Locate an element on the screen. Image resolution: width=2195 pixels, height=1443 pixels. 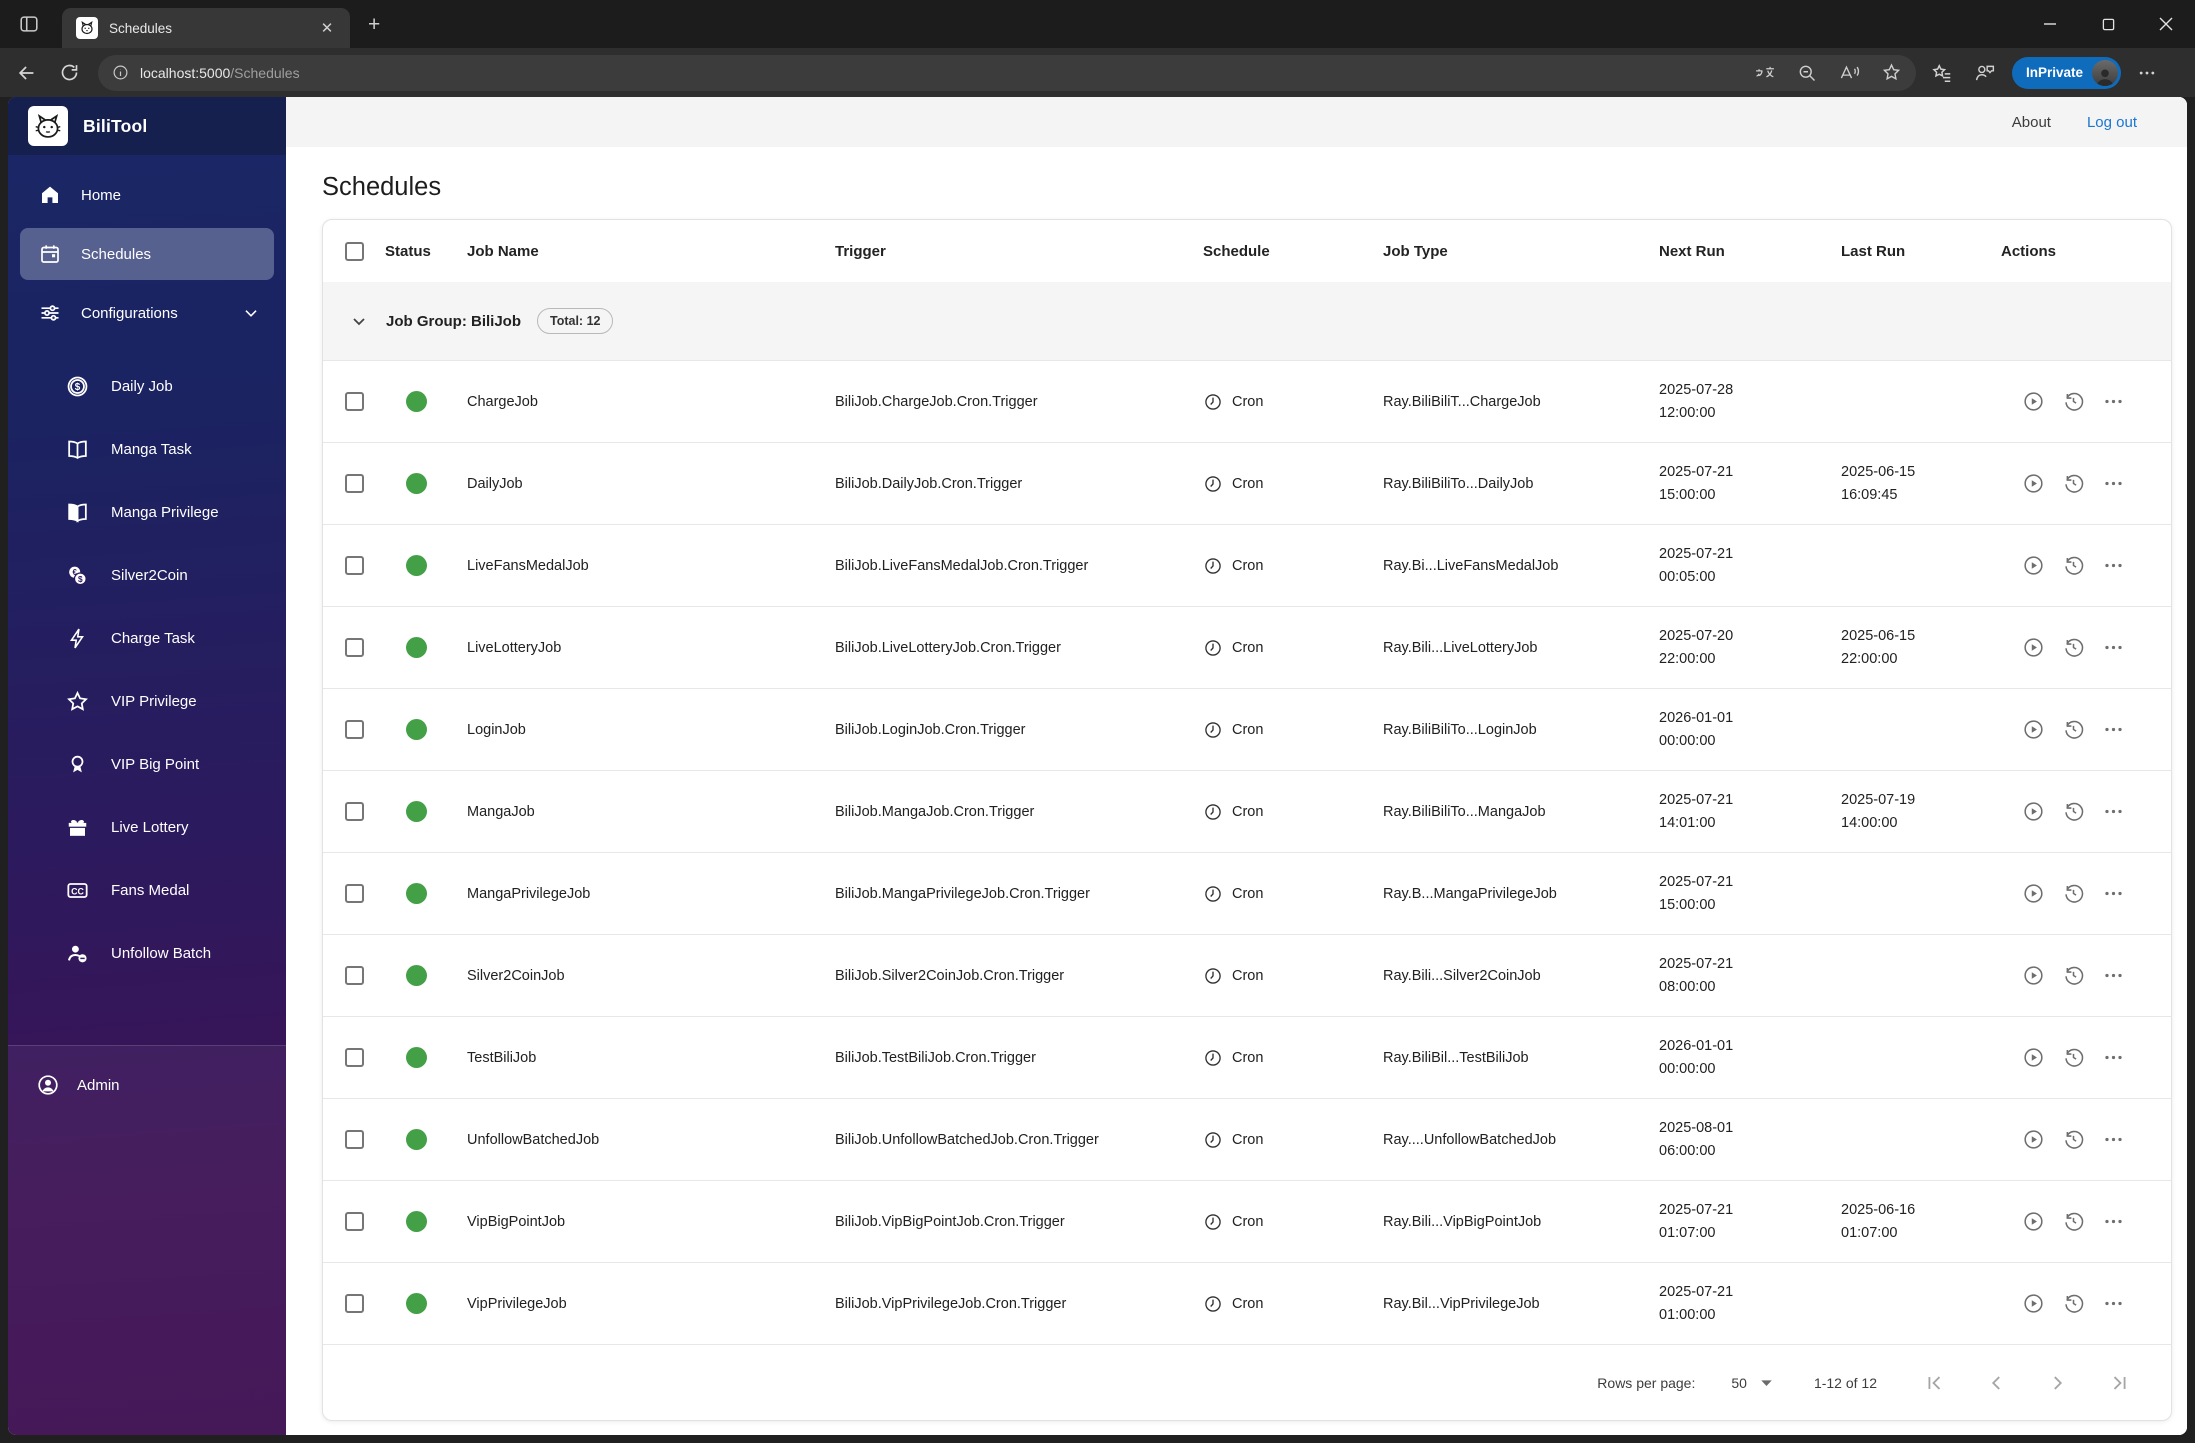
logout-link: Log out is located at coordinates (2112, 122).